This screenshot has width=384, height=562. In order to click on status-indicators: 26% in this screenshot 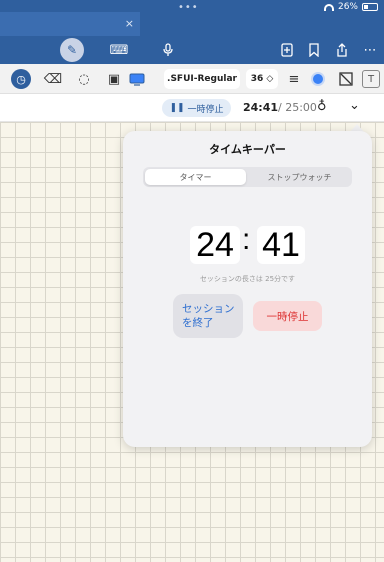, I will do `click(350, 7)`.